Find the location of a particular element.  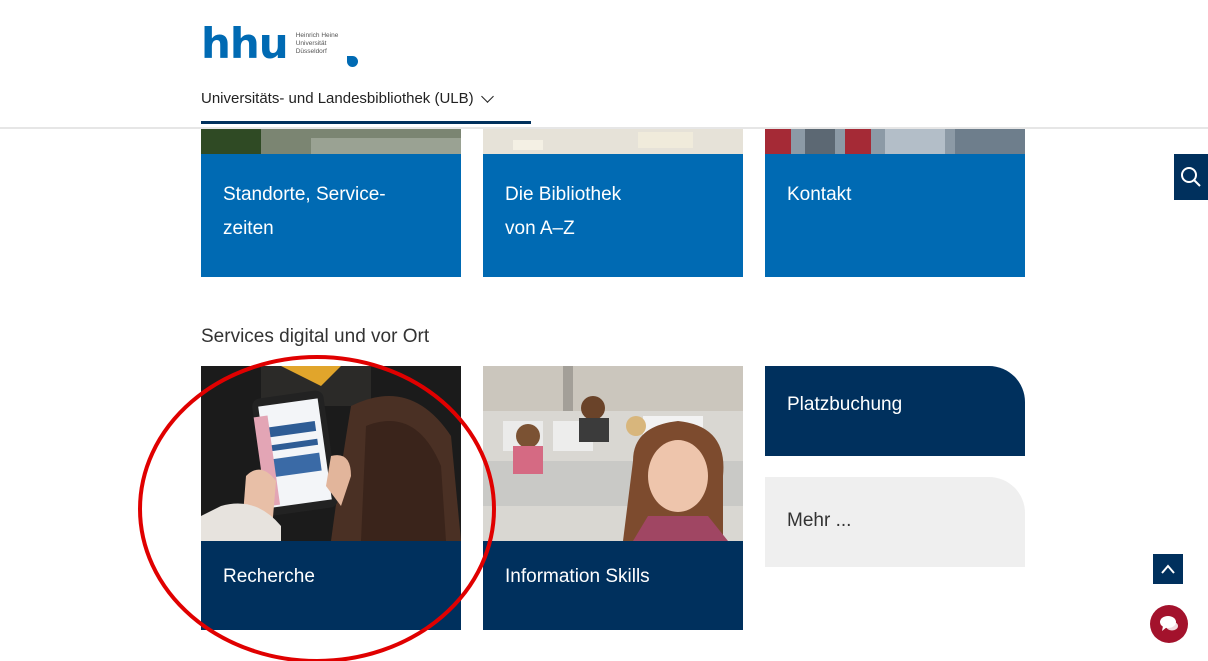

tile-label-line: zeiten is located at coordinates (248, 228).